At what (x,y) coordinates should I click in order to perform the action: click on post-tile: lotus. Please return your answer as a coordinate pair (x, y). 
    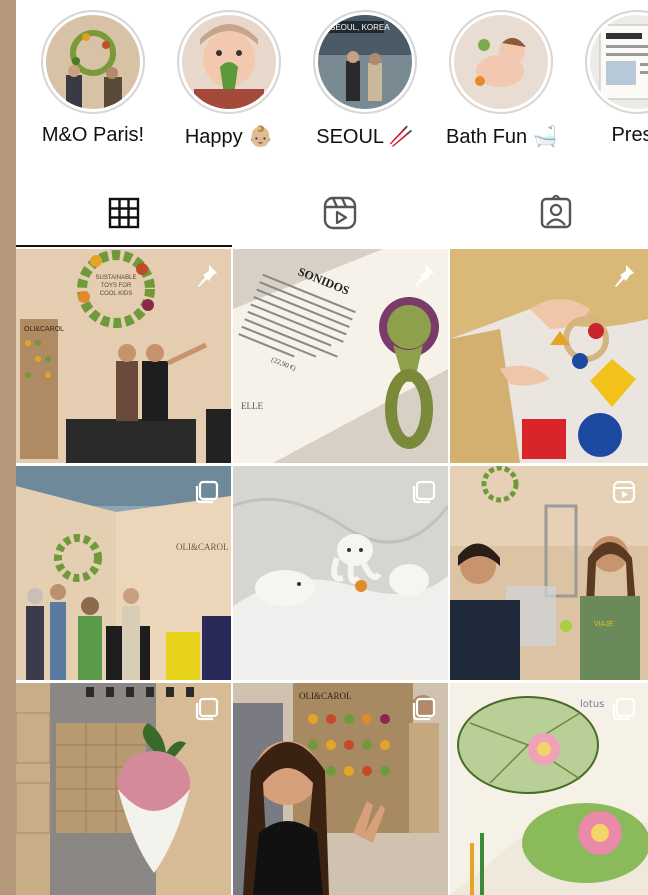
    Looking at the image, I should click on (549, 789).